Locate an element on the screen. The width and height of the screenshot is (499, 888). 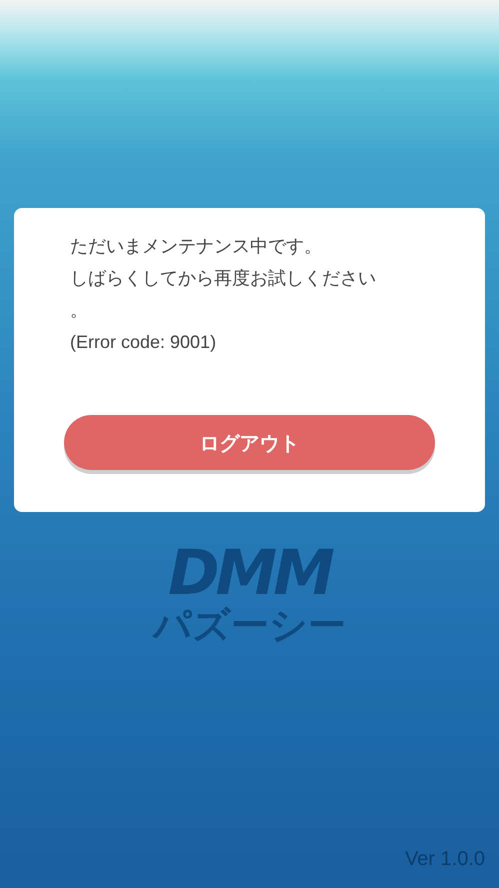
message-text: ただいまメンテナンス中です。 is located at coordinates (196, 246).